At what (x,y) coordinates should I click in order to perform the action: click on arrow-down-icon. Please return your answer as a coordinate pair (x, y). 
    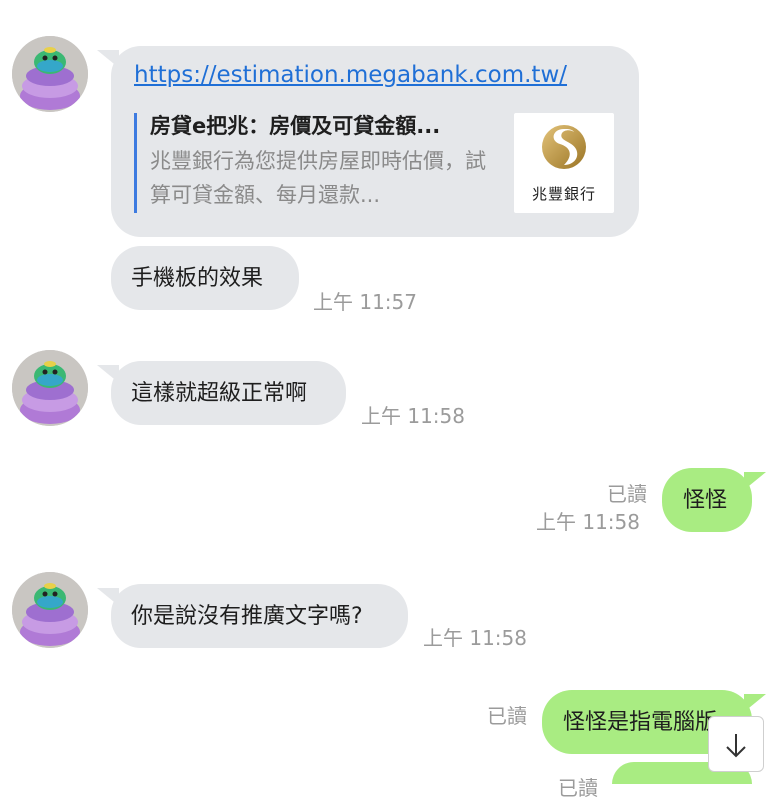
    Looking at the image, I should click on (736, 746).